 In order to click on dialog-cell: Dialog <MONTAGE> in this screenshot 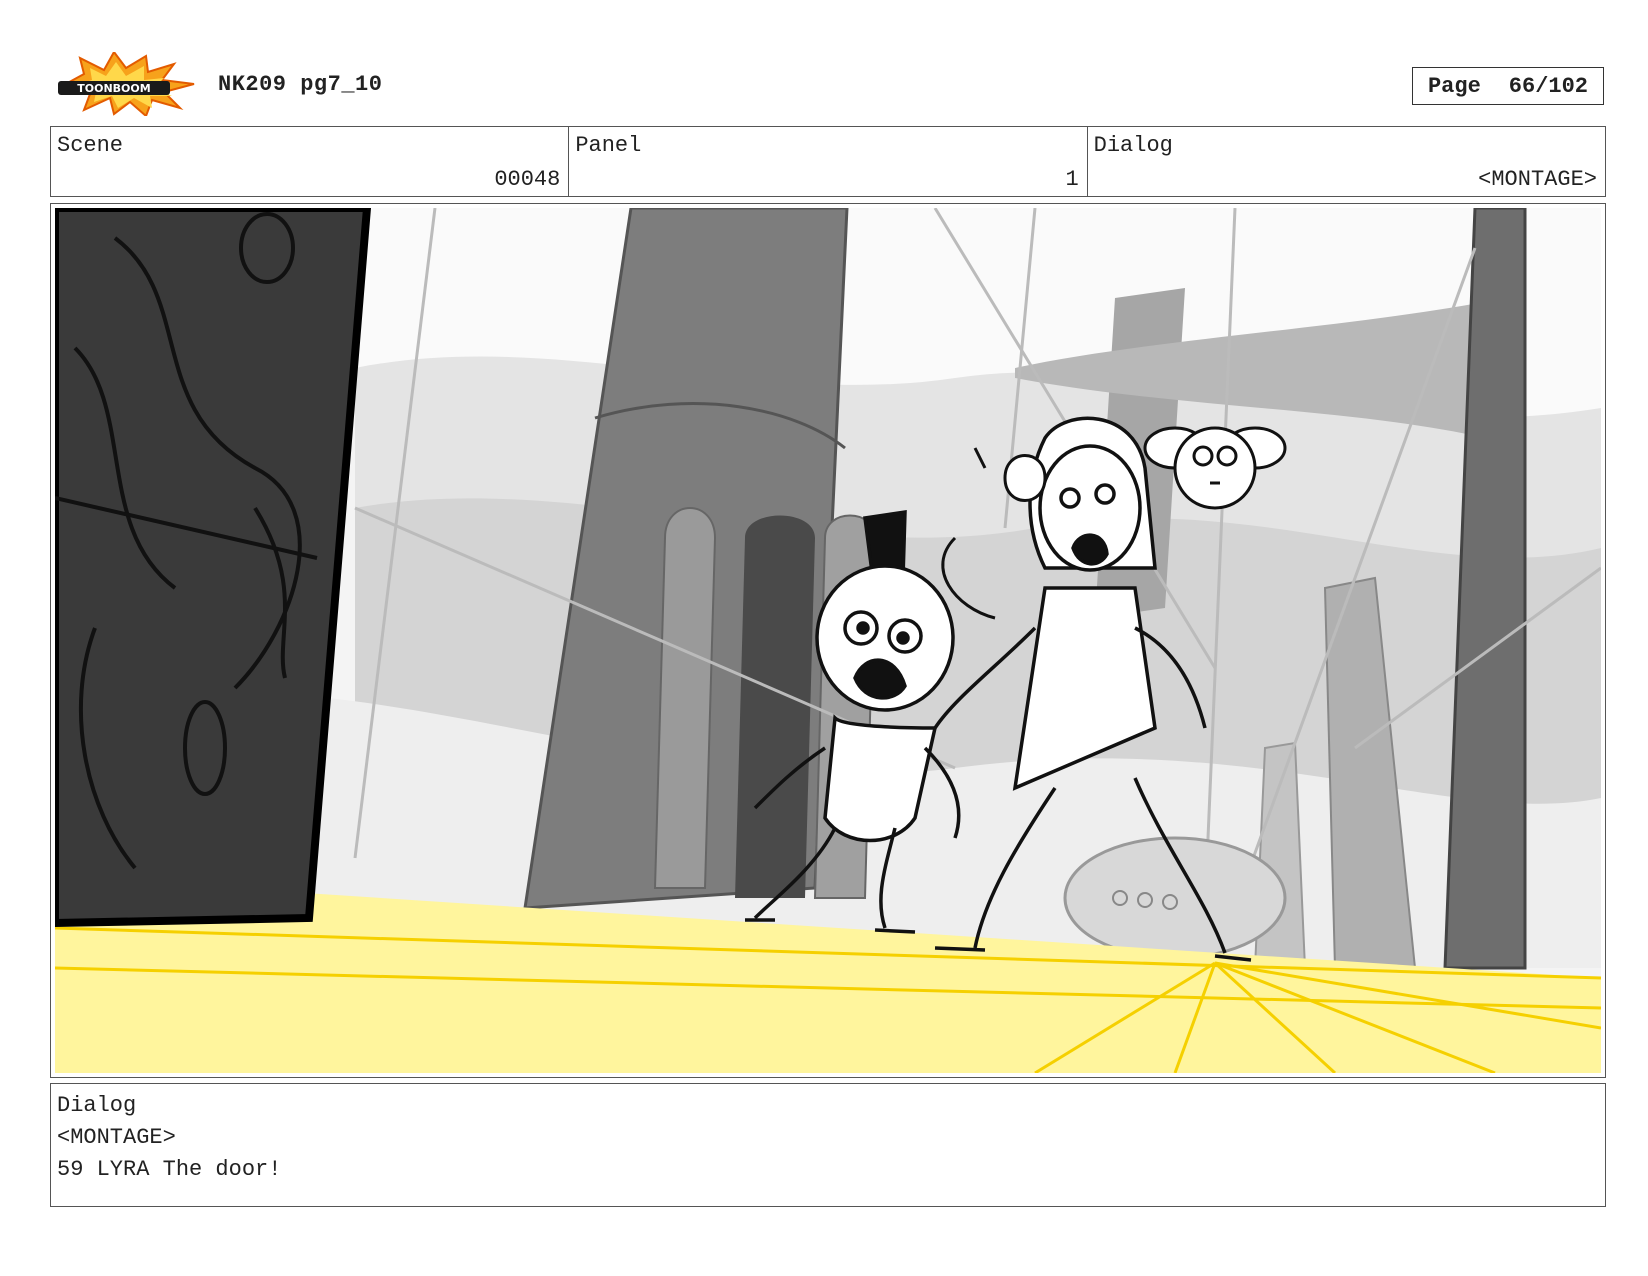, I will do `click(1346, 161)`.